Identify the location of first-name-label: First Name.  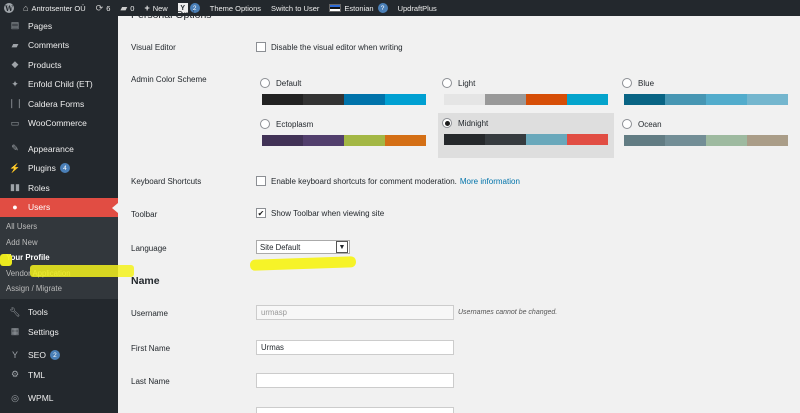
(151, 348).